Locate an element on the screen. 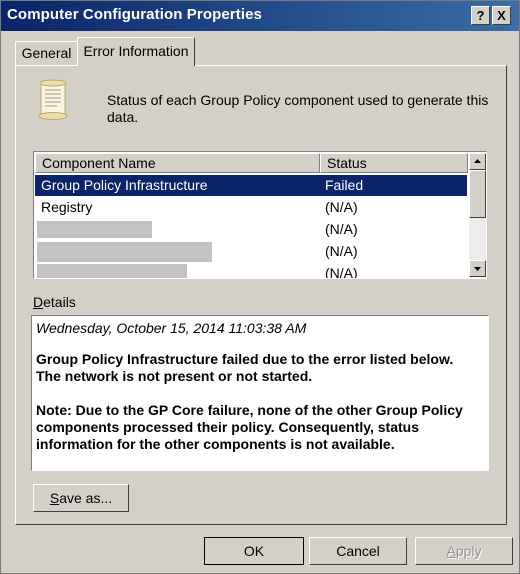  component-name: Group Policy Infrastructure is located at coordinates (124, 185).